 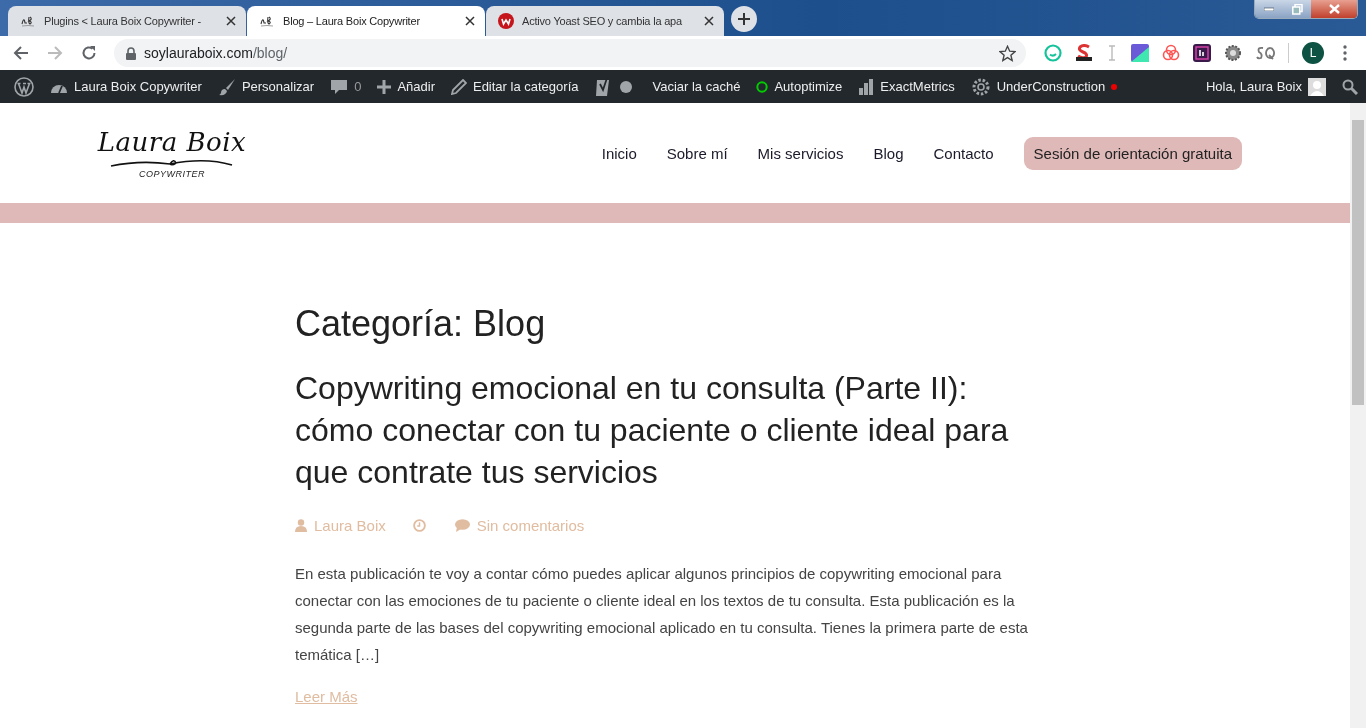 What do you see at coordinates (172, 163) in the screenshot?
I see `swash-icon` at bounding box center [172, 163].